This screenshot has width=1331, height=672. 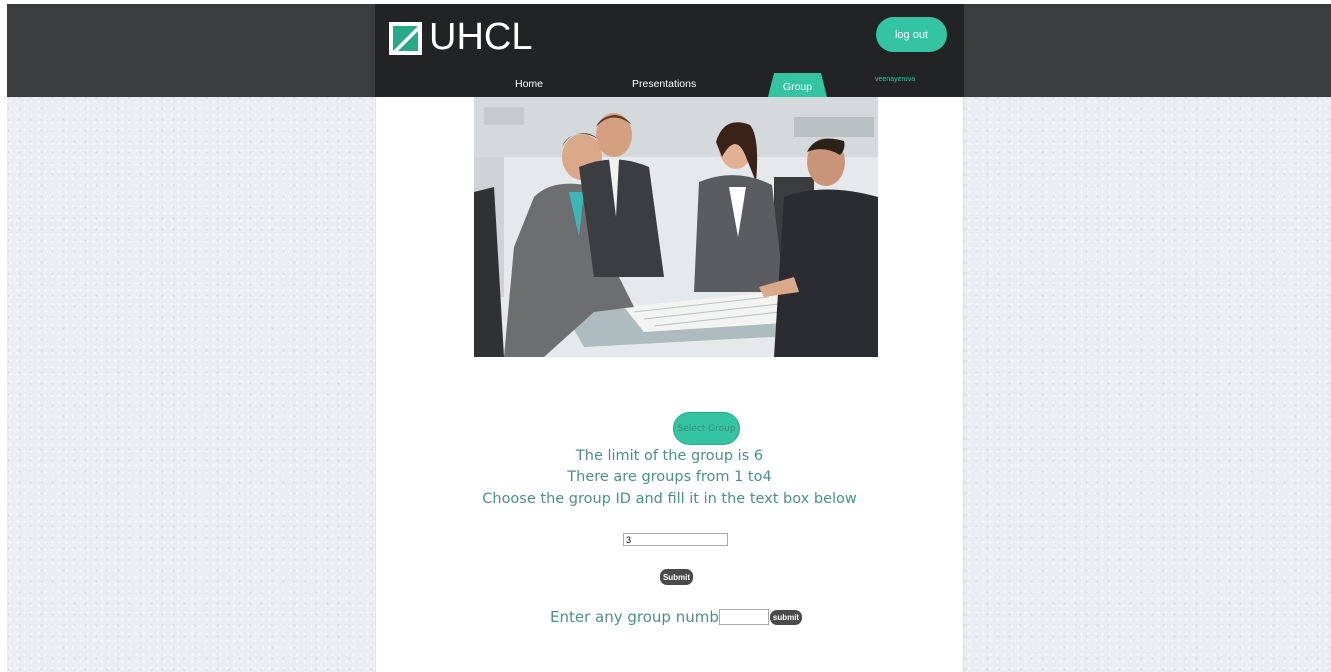 I want to click on meeting-photo, so click(x=676, y=227).